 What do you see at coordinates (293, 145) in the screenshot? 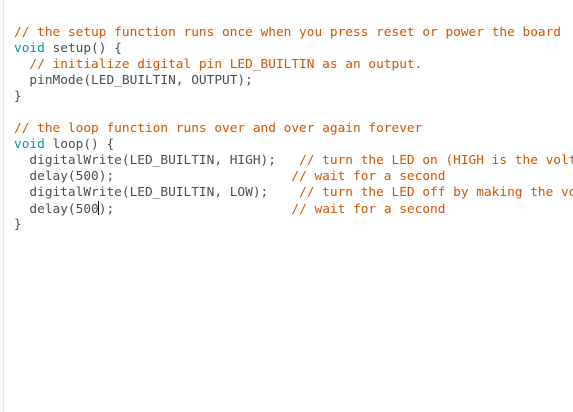
I see `code-line: void loop() {` at bounding box center [293, 145].